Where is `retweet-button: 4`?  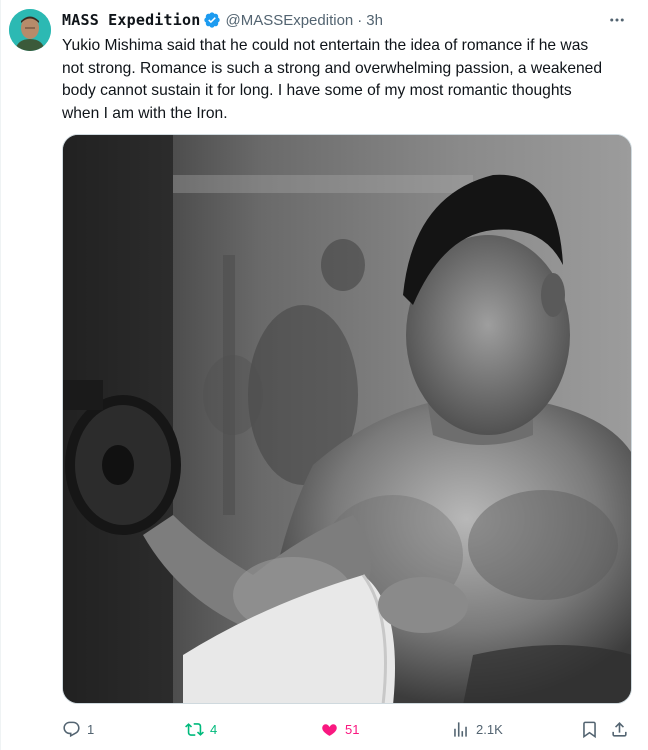
retweet-button: 4 is located at coordinates (201, 729).